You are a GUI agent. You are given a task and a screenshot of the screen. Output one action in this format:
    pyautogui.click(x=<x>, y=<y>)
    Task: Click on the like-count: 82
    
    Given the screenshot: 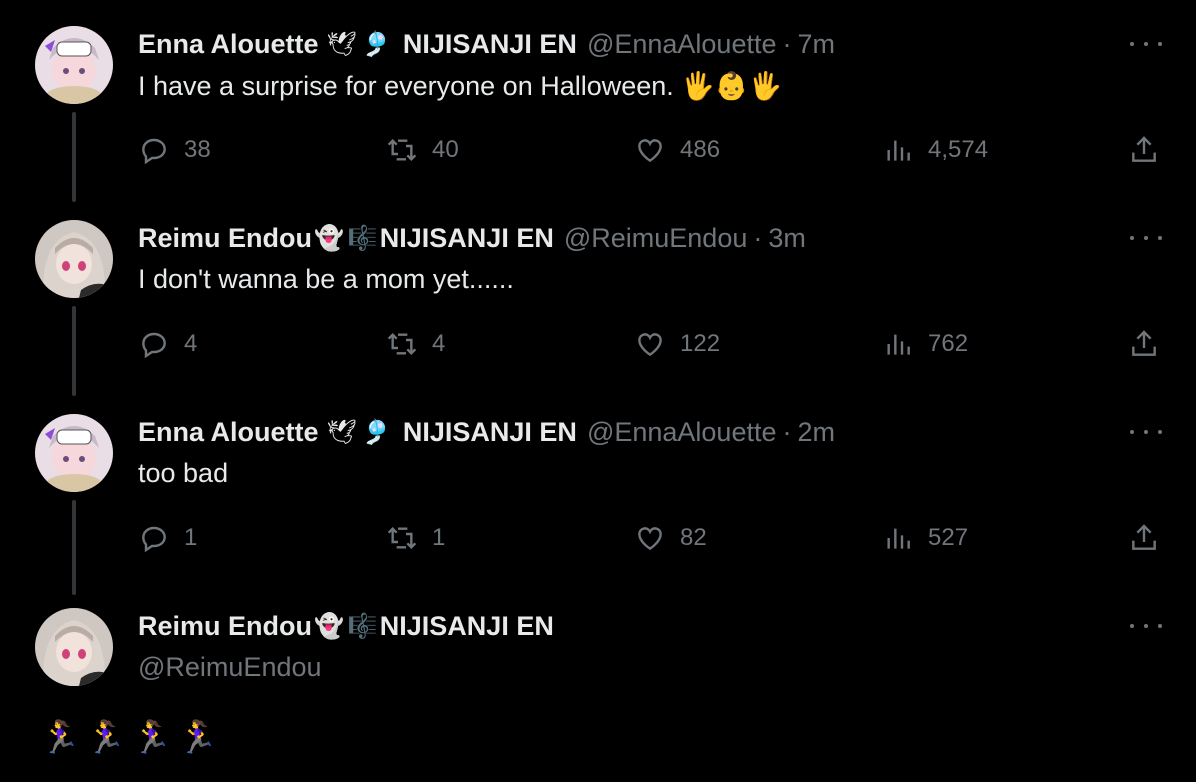 What is the action you would take?
    pyautogui.click(x=693, y=537)
    